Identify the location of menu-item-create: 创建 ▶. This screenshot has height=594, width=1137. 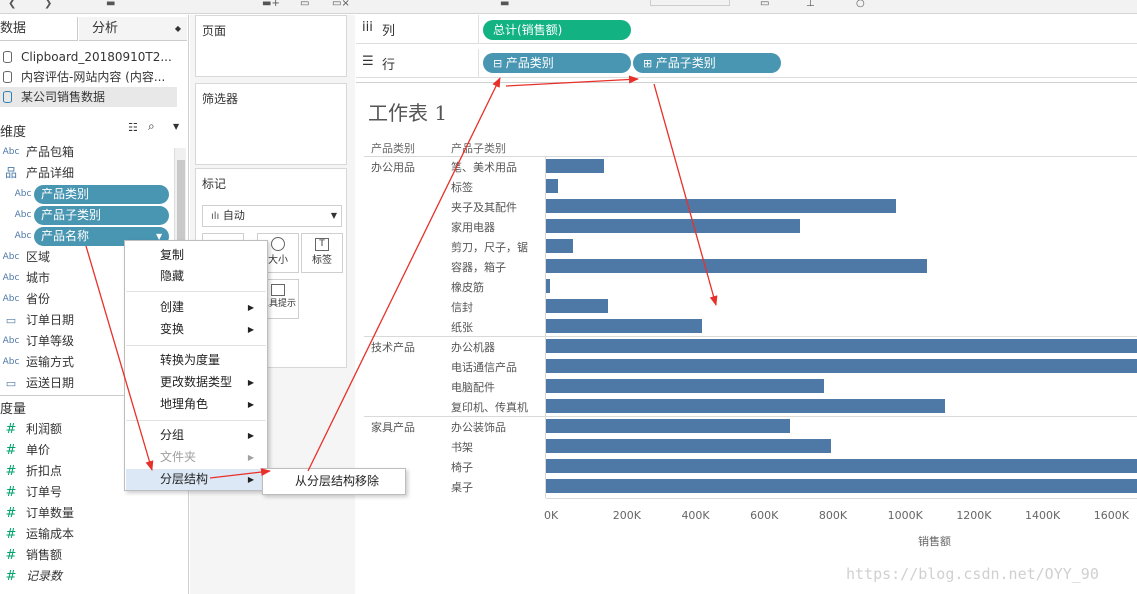
(196, 307).